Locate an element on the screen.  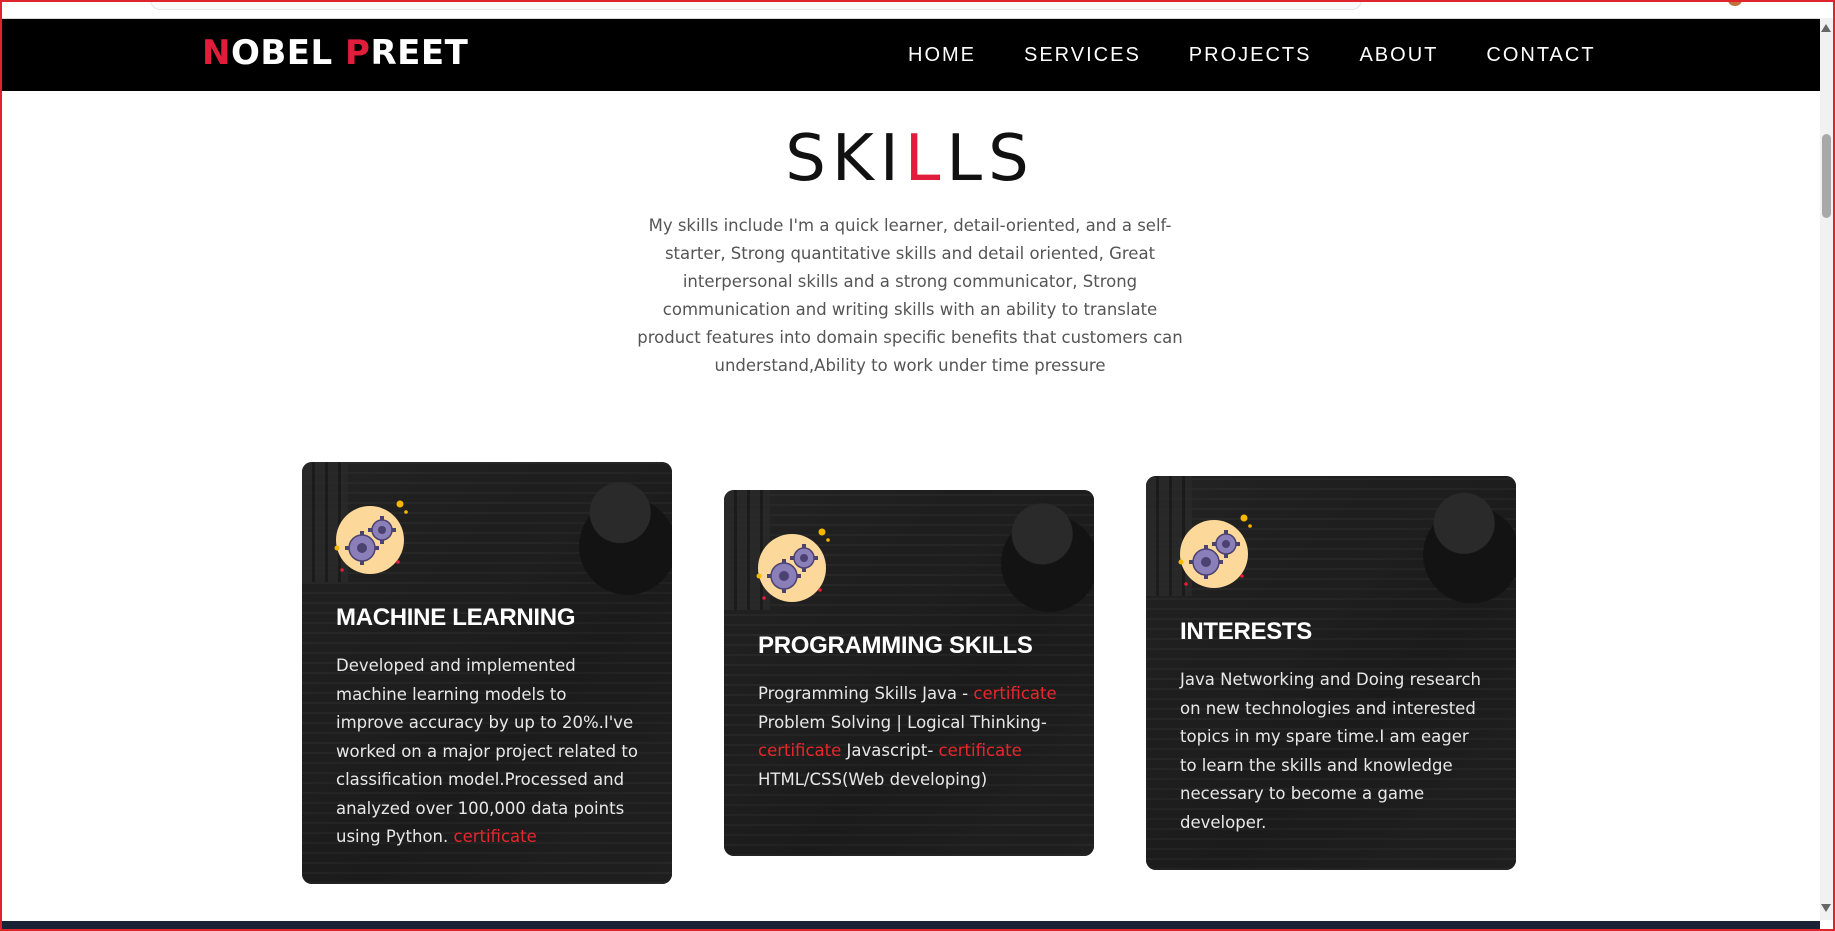
certificate-link-javascript: certificate is located at coordinates (980, 750).